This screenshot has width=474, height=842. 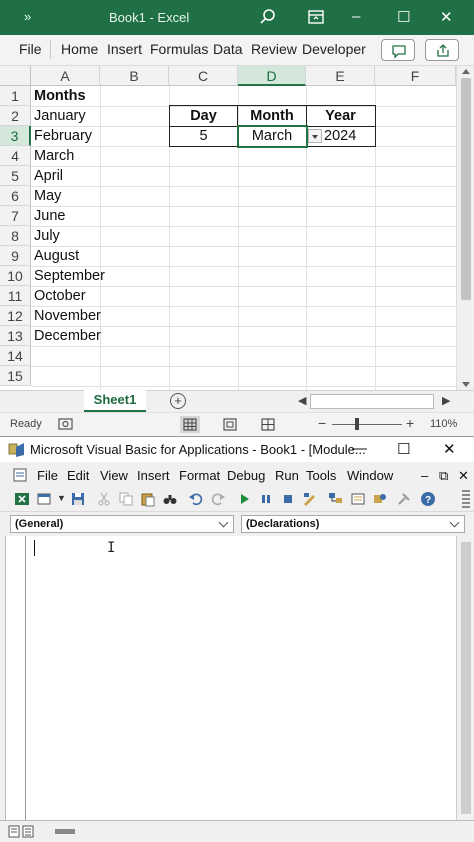 What do you see at coordinates (404, 499) in the screenshot?
I see `toolbox-icon` at bounding box center [404, 499].